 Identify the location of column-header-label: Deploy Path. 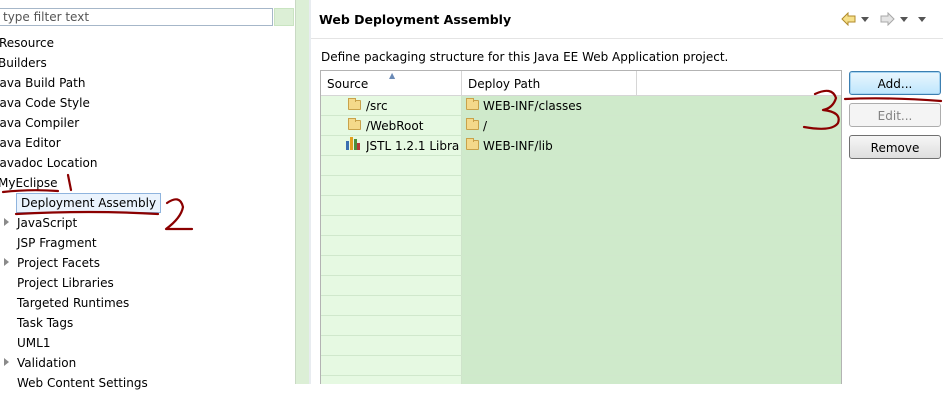
(504, 84).